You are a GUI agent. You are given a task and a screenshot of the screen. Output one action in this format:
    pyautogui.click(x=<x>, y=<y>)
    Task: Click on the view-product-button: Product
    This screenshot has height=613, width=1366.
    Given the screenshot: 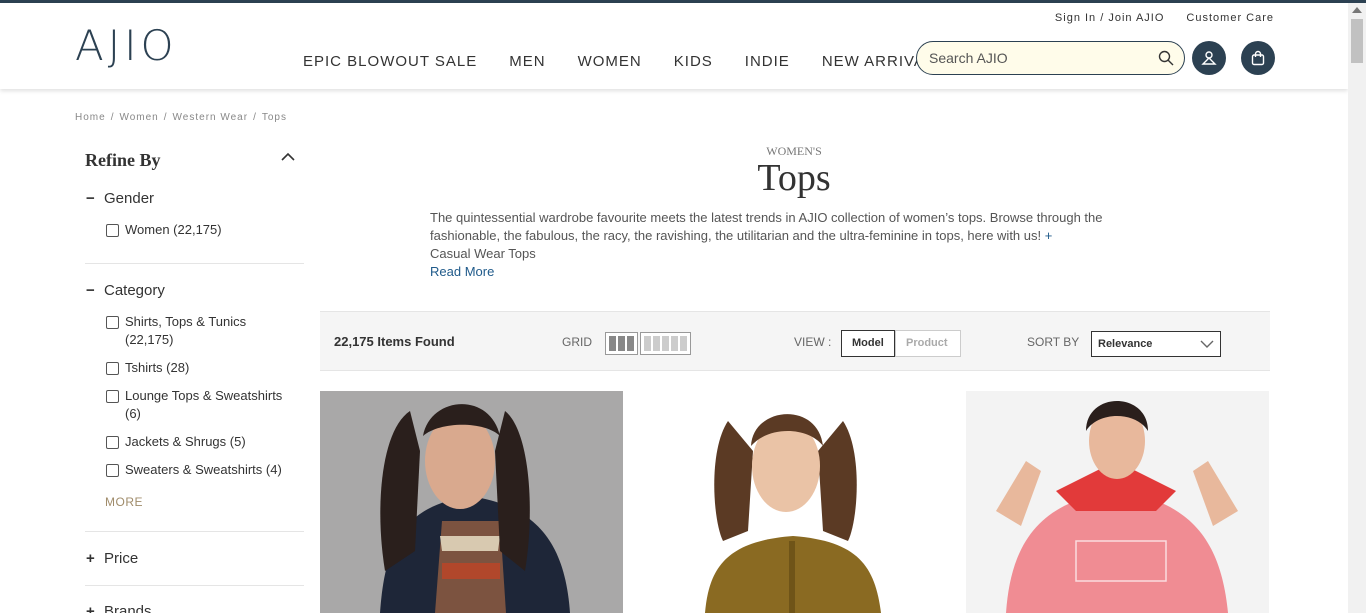 What is the action you would take?
    pyautogui.click(x=928, y=343)
    